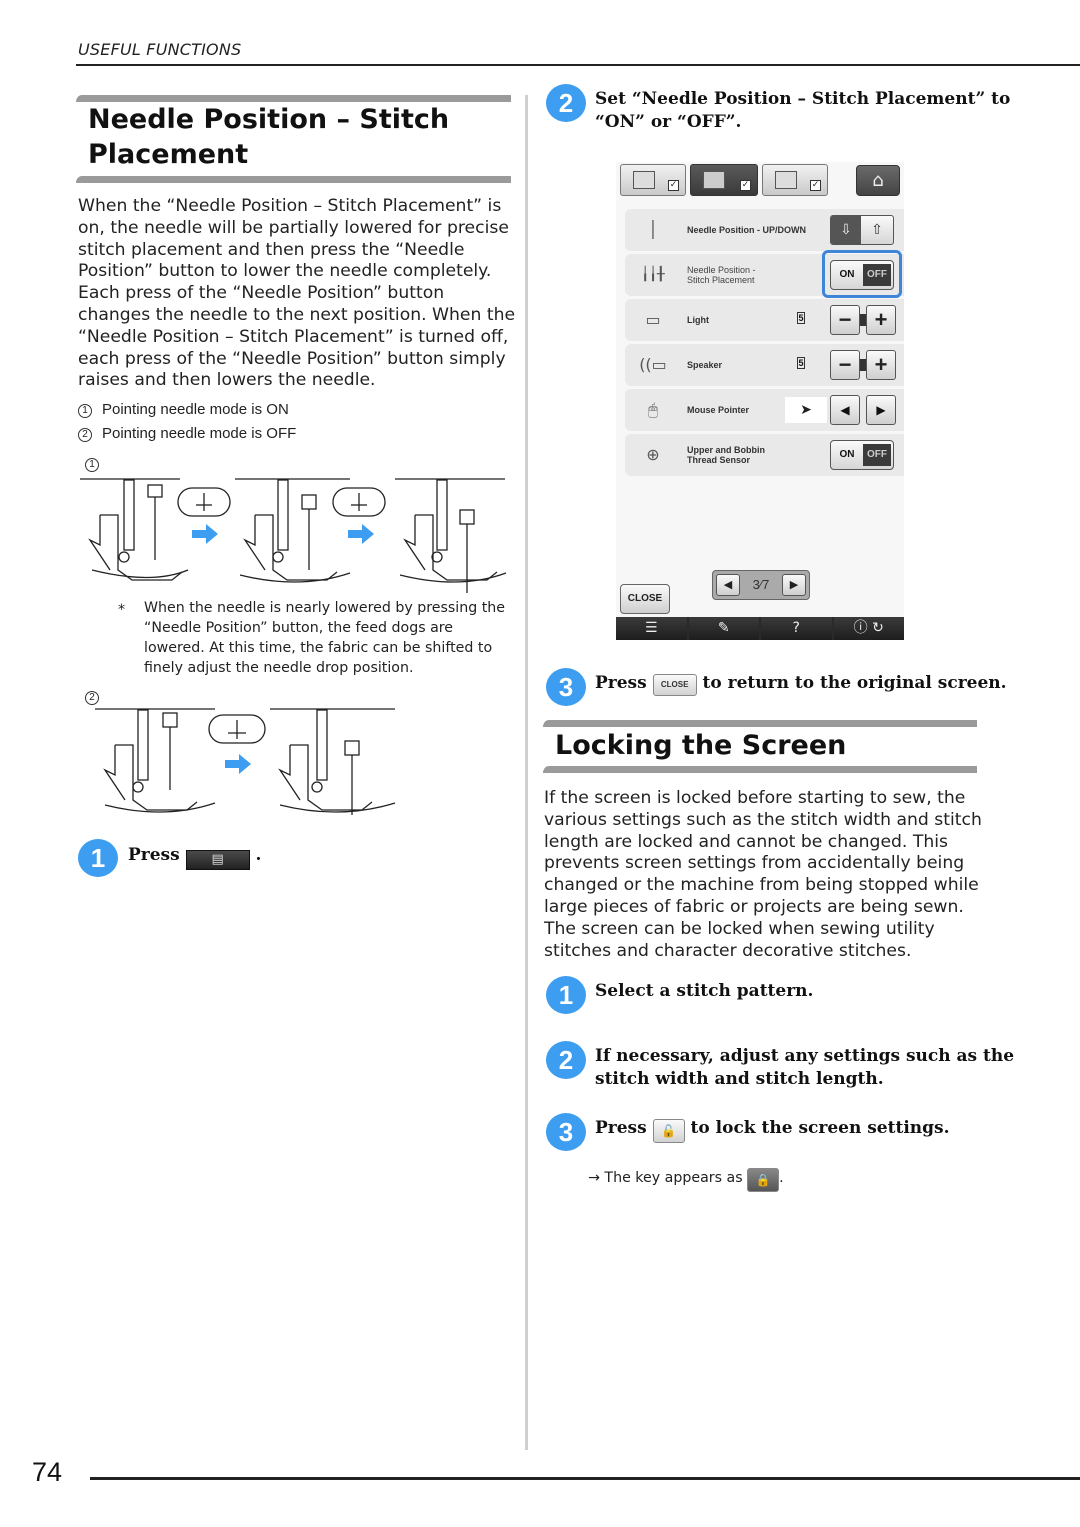 The height and width of the screenshot is (1527, 1080). I want to click on header-rule, so click(578, 65).